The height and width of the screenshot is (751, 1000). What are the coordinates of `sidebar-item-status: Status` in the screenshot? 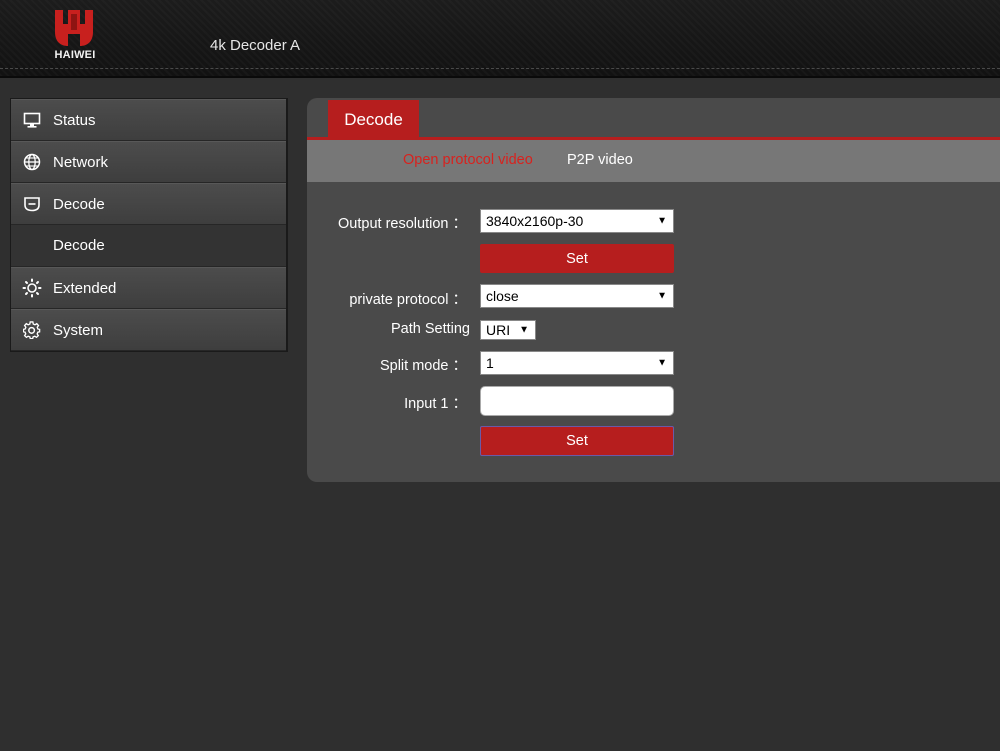 It's located at (148, 120).